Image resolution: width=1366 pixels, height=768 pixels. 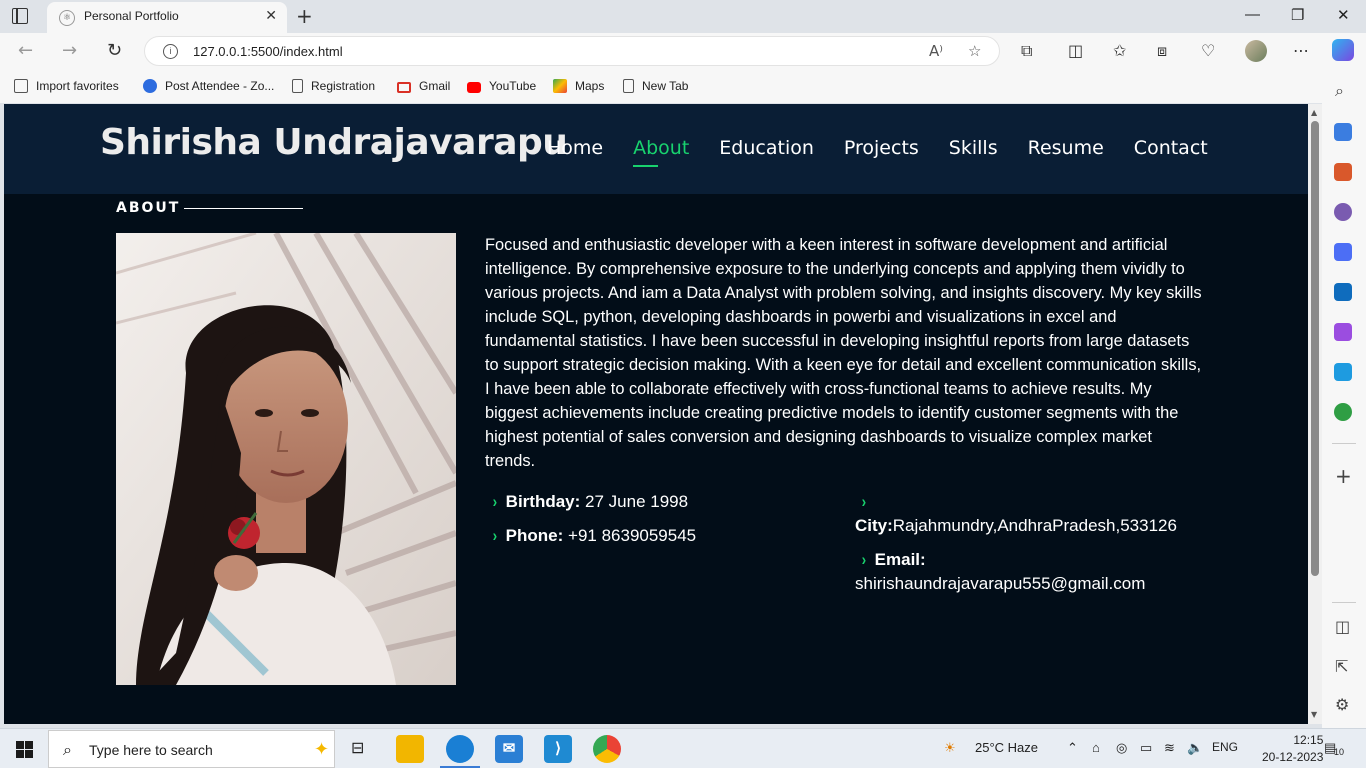 What do you see at coordinates (170, 51) in the screenshot?
I see `site-info-icon: i` at bounding box center [170, 51].